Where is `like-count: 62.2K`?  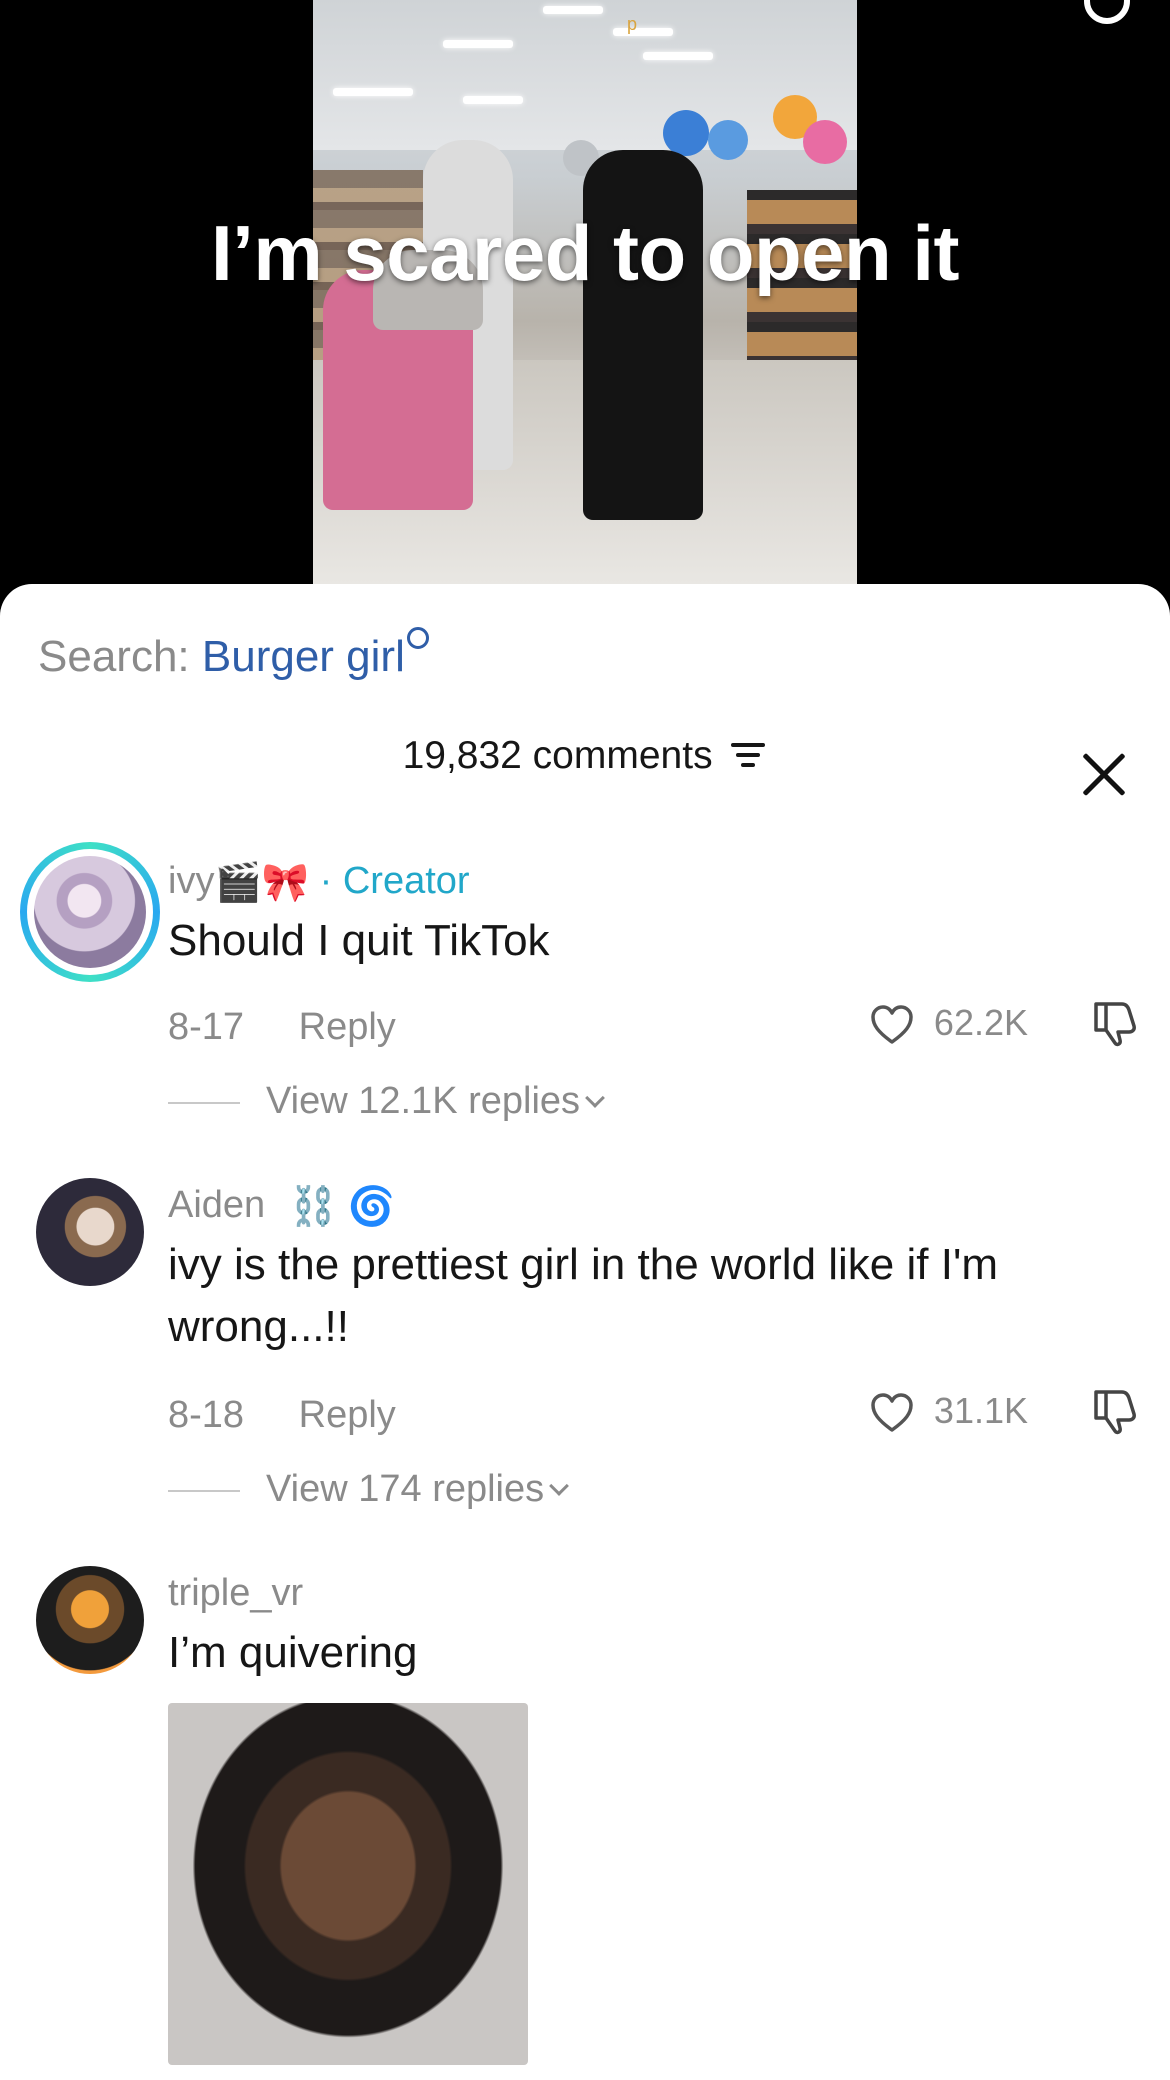 like-count: 62.2K is located at coordinates (980, 1022).